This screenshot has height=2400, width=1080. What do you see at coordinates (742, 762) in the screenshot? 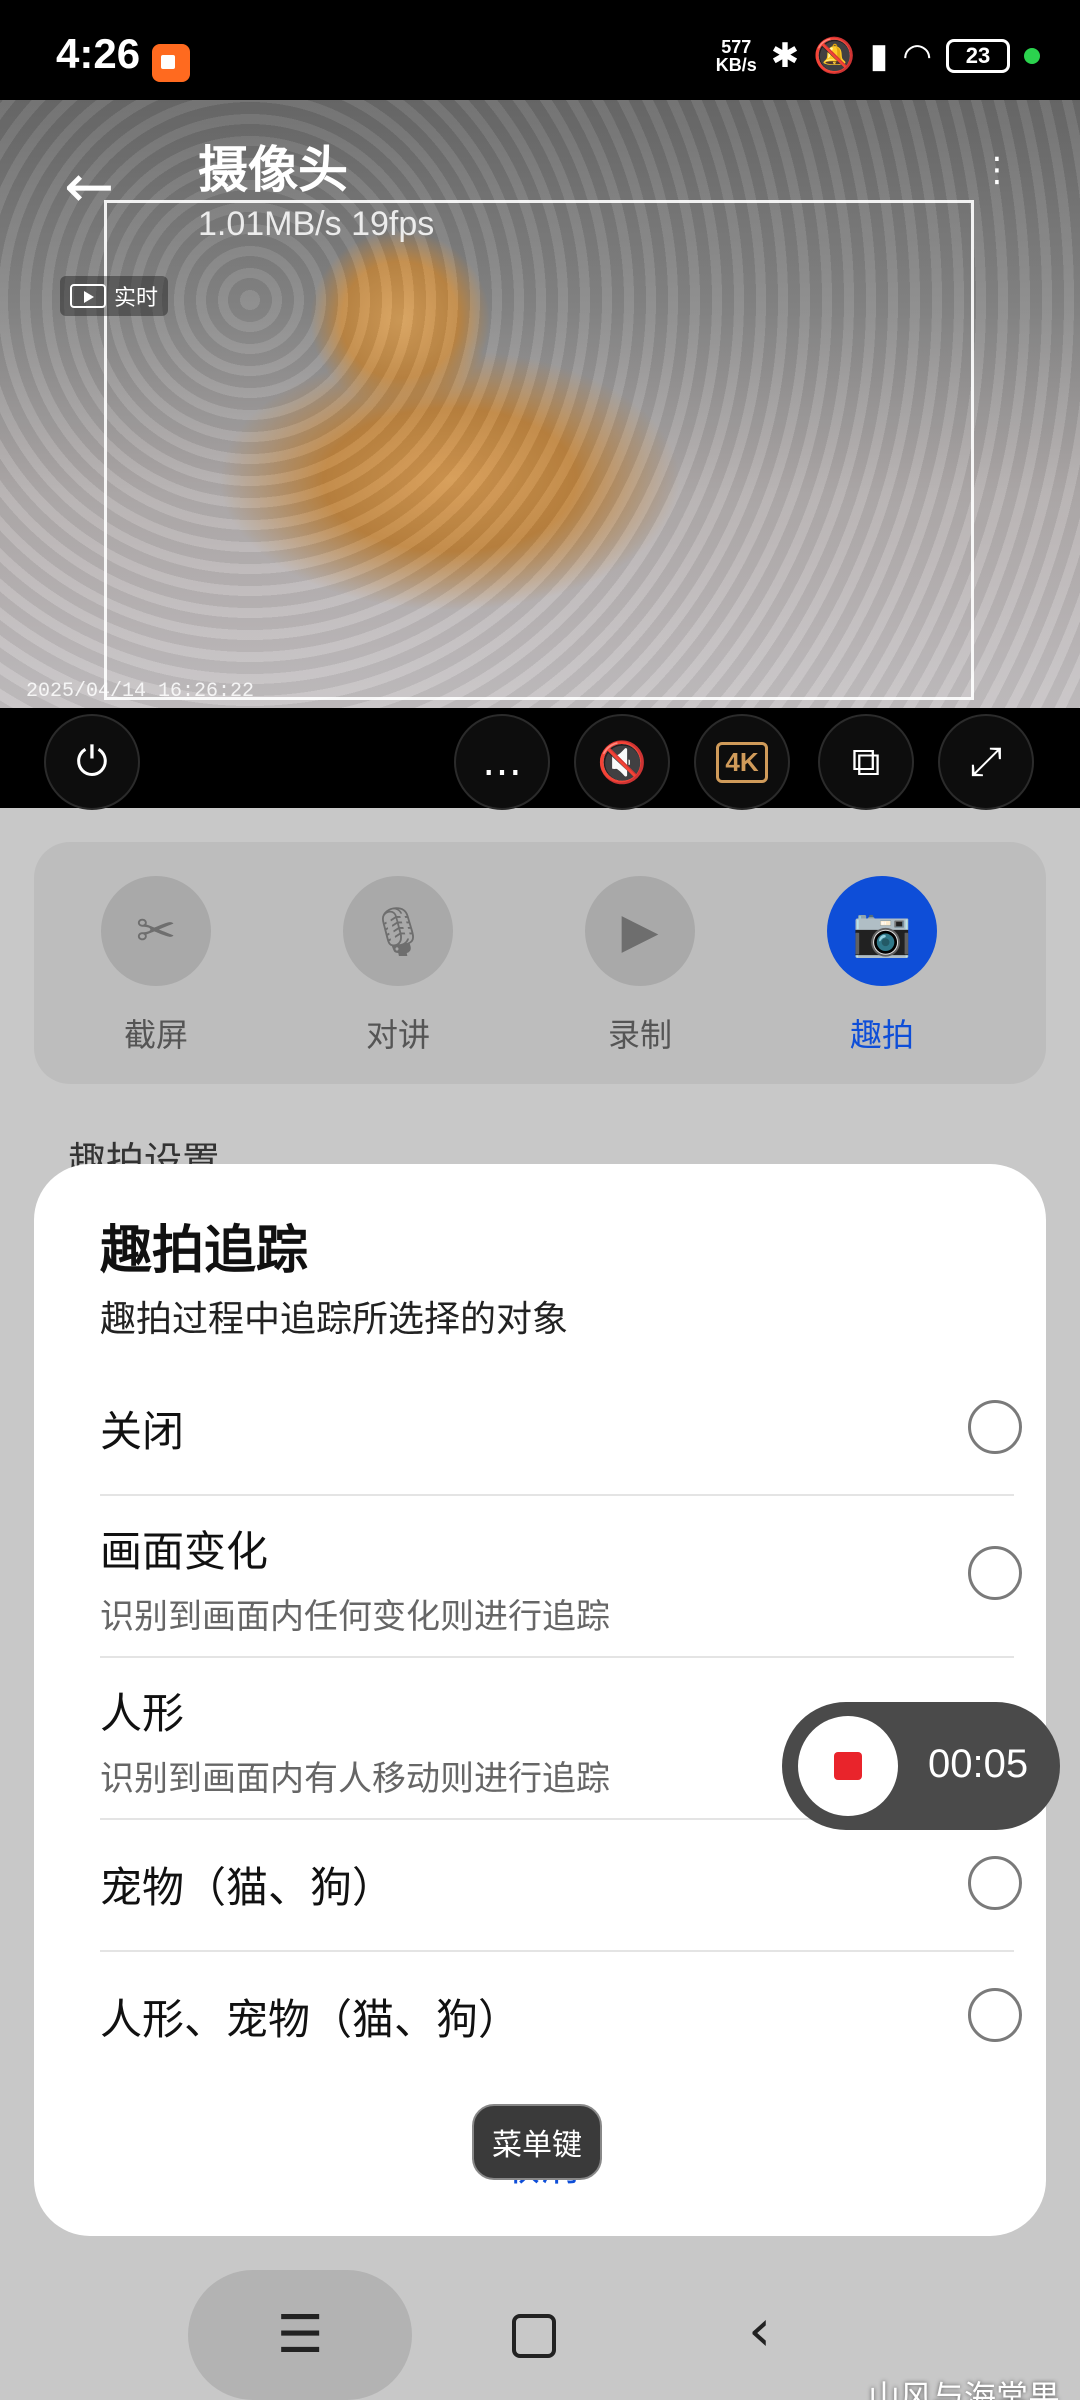
I see `quality-4k-button: 4K` at bounding box center [742, 762].